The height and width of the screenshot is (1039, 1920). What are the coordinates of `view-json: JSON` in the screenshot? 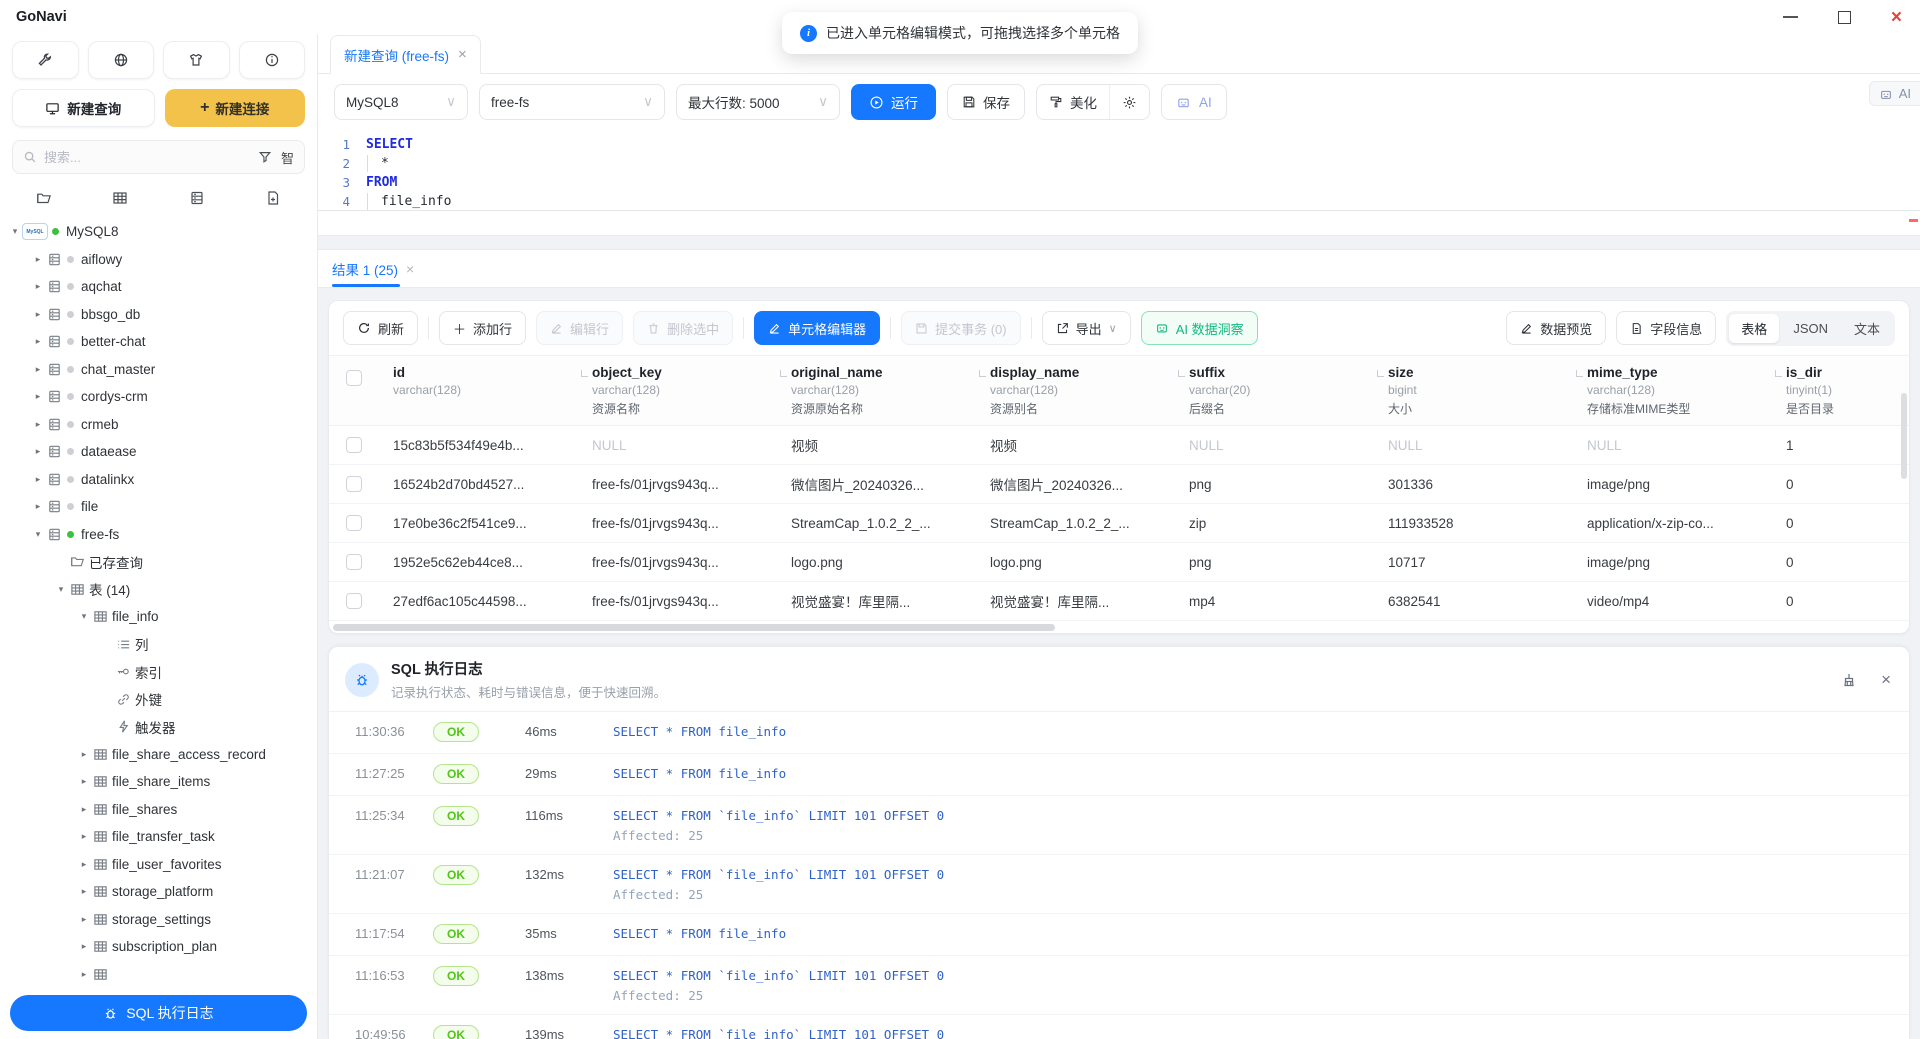 It's located at (1810, 328).